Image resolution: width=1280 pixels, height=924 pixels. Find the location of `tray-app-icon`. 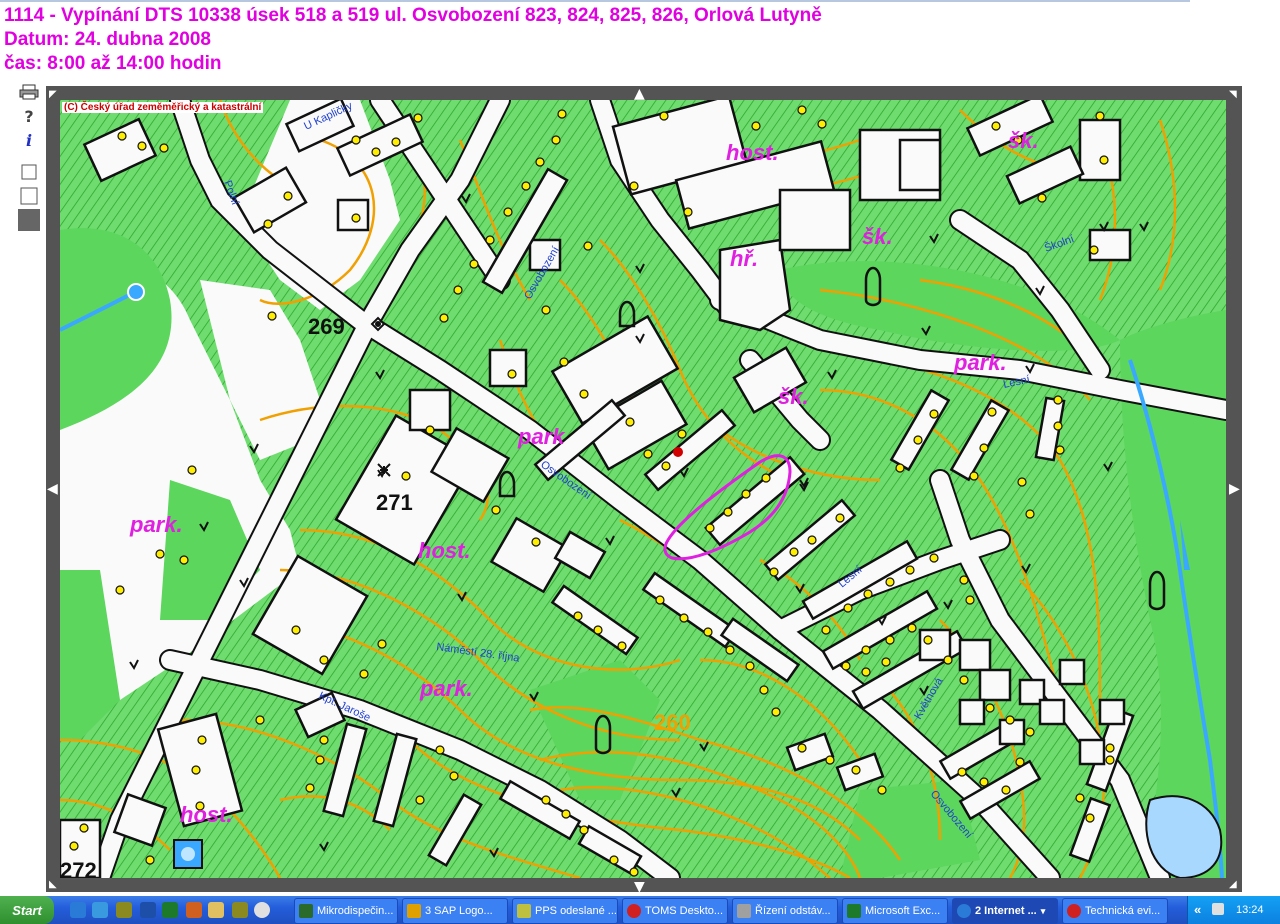

tray-app-icon is located at coordinates (1218, 909).